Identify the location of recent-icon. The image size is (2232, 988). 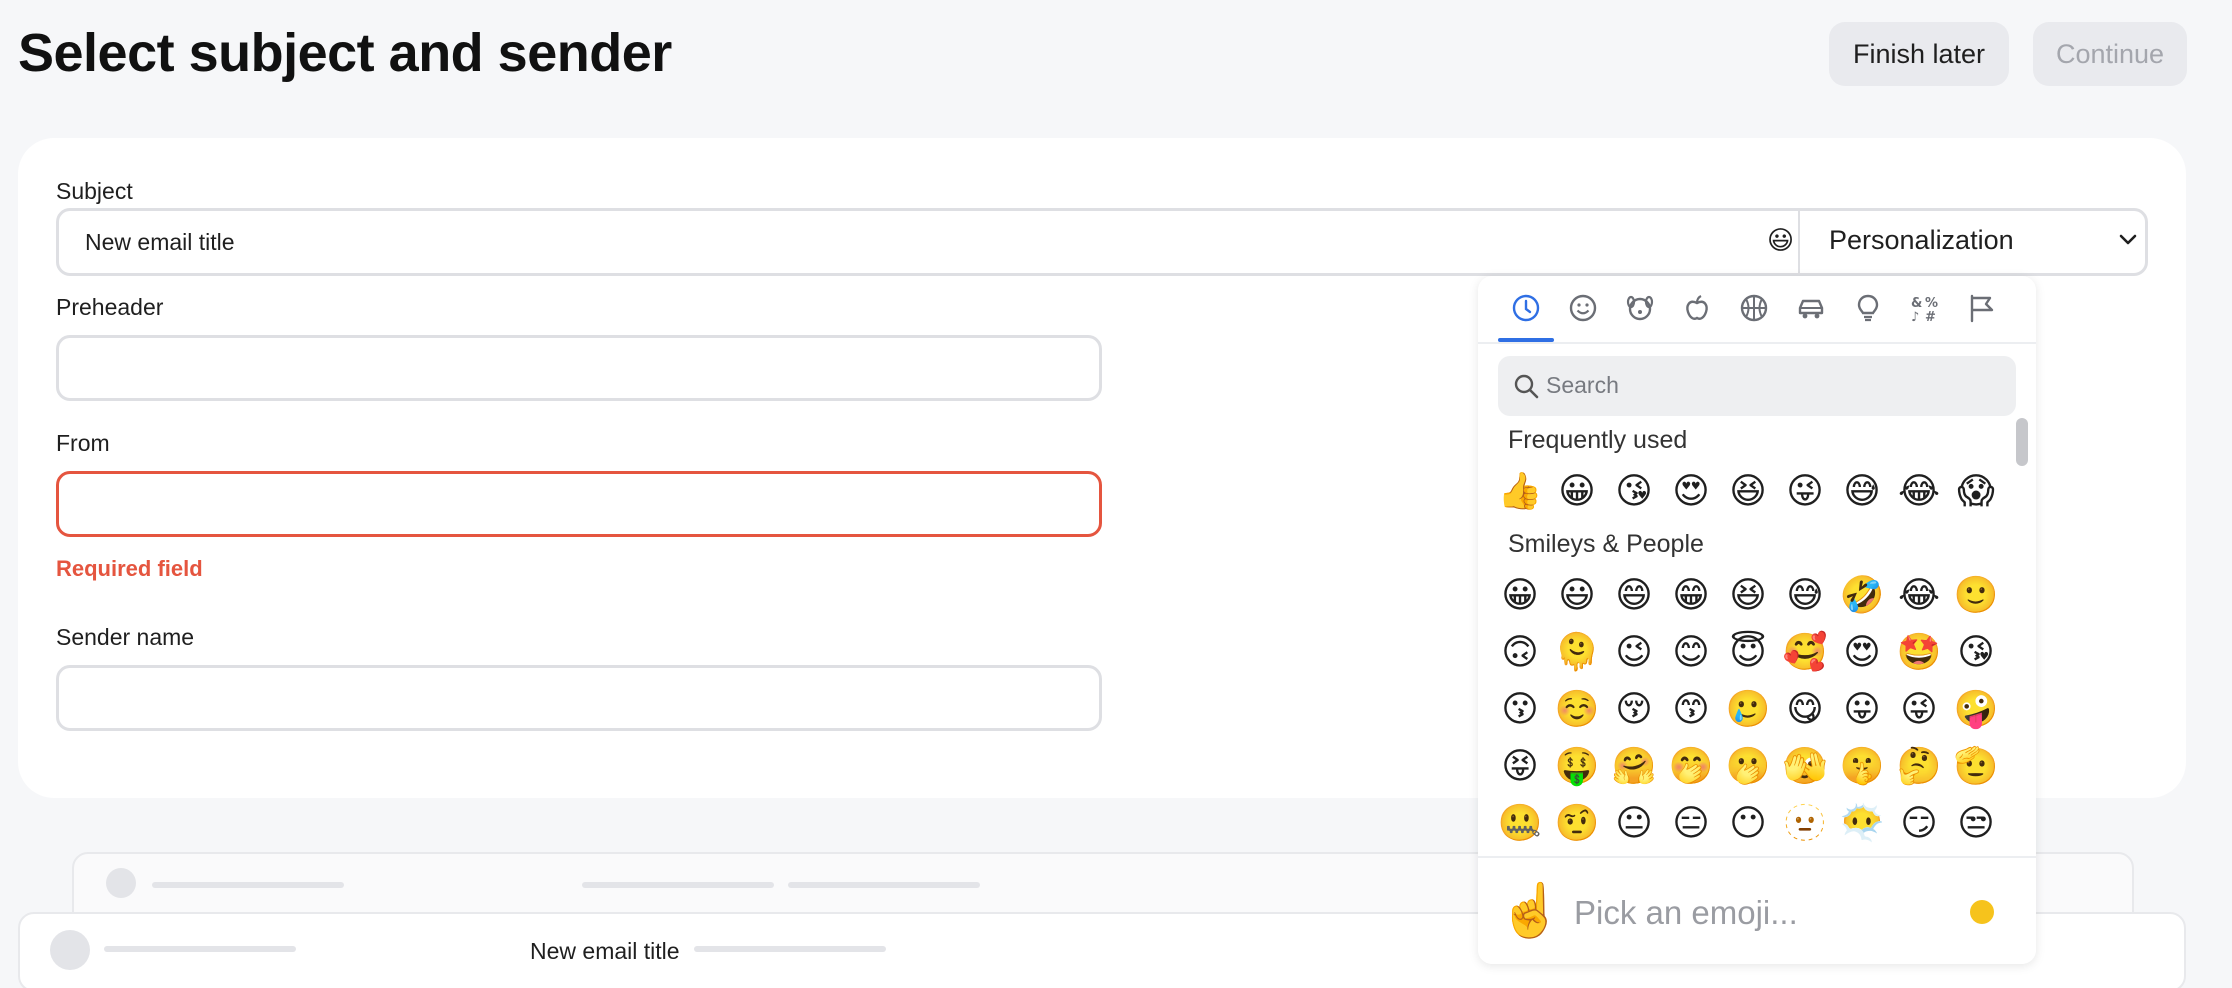
(1526, 308).